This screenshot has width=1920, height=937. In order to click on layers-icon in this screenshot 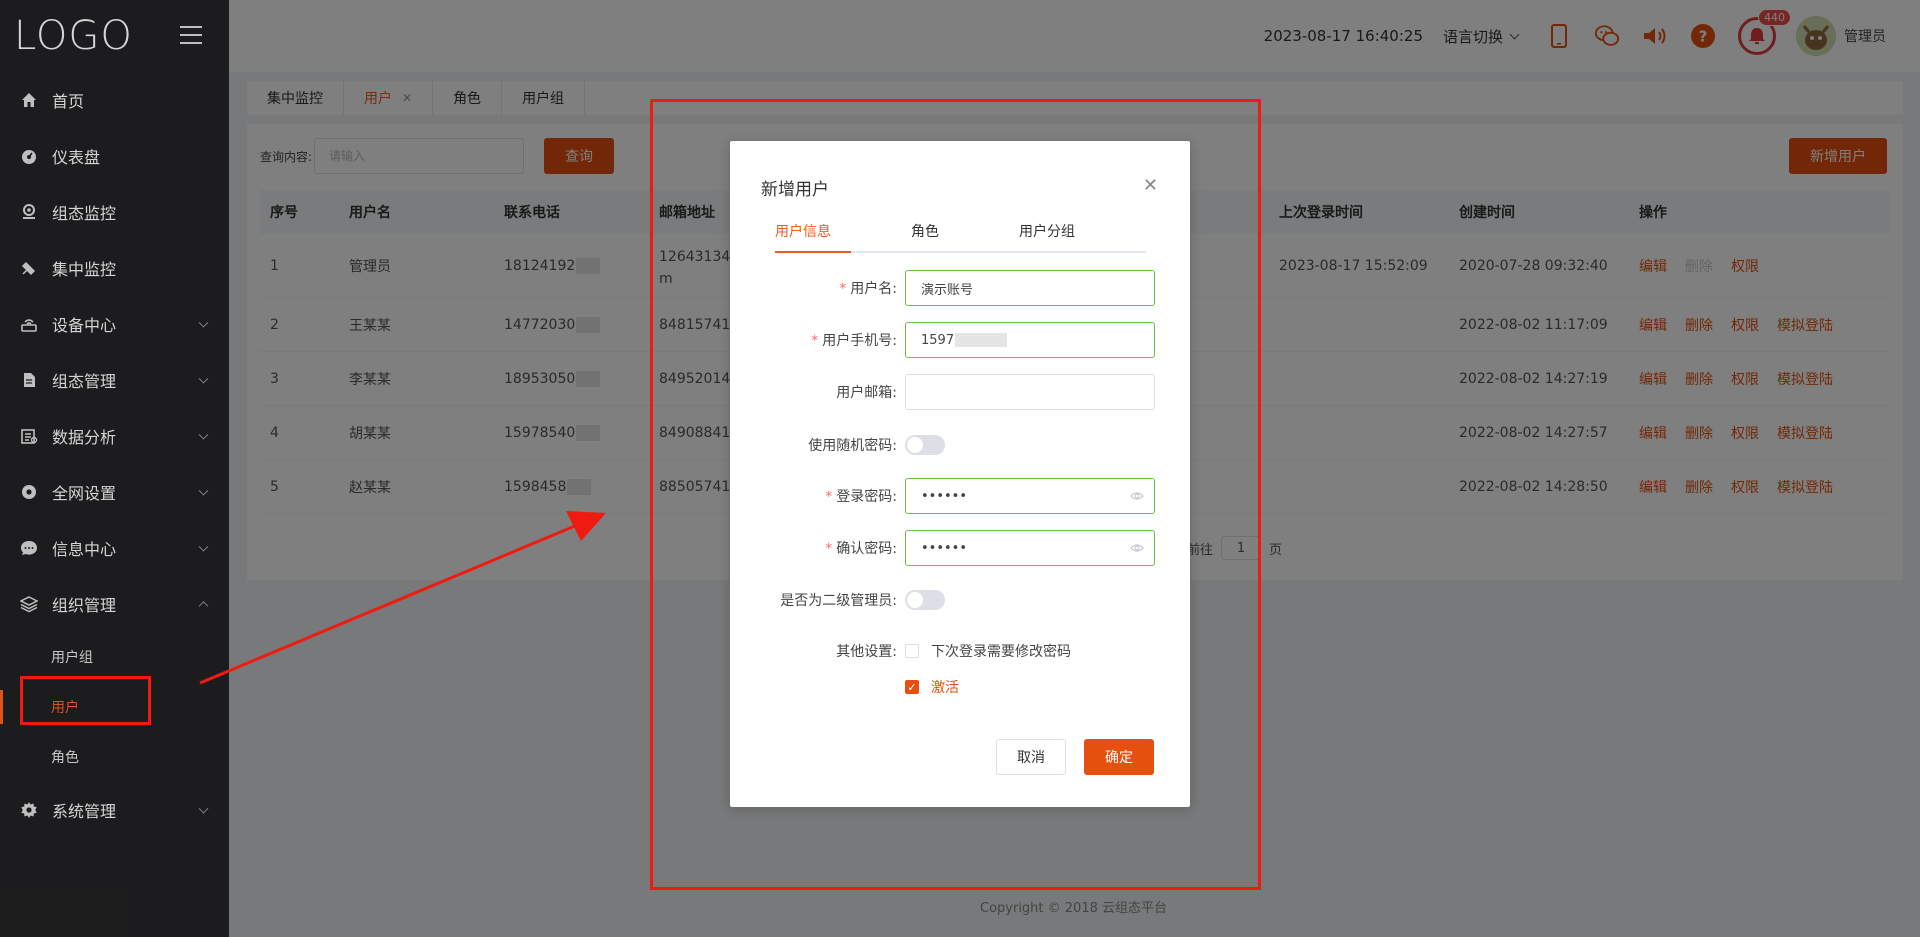, I will do `click(29, 604)`.